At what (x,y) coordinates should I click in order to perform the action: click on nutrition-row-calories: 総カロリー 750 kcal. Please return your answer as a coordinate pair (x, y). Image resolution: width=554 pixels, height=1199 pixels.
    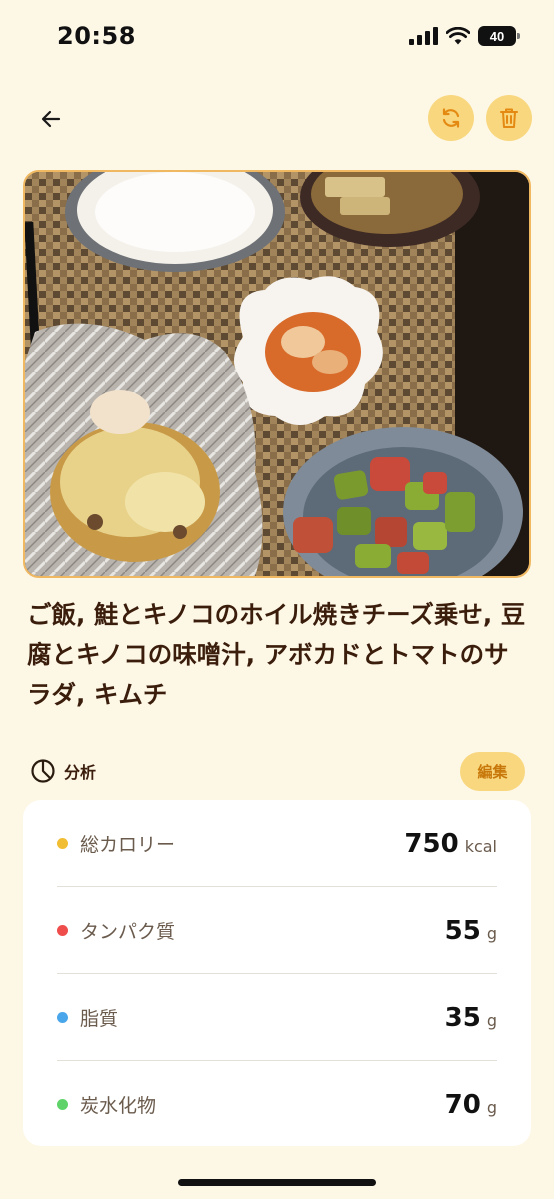
    Looking at the image, I should click on (277, 843).